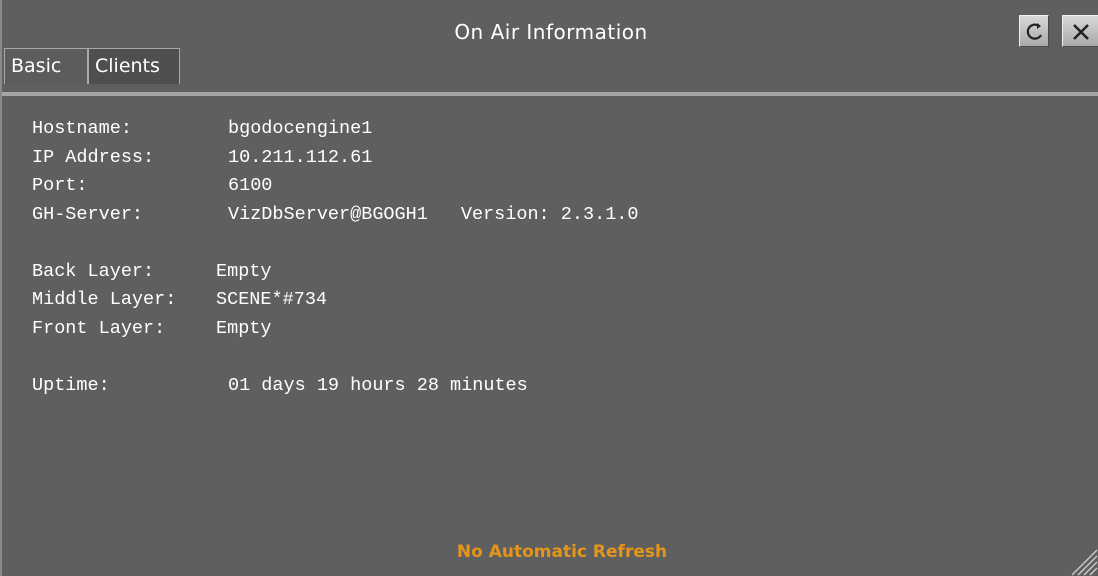 The image size is (1098, 576). Describe the element at coordinates (250, 185) in the screenshot. I see `port-value: 6100` at that location.